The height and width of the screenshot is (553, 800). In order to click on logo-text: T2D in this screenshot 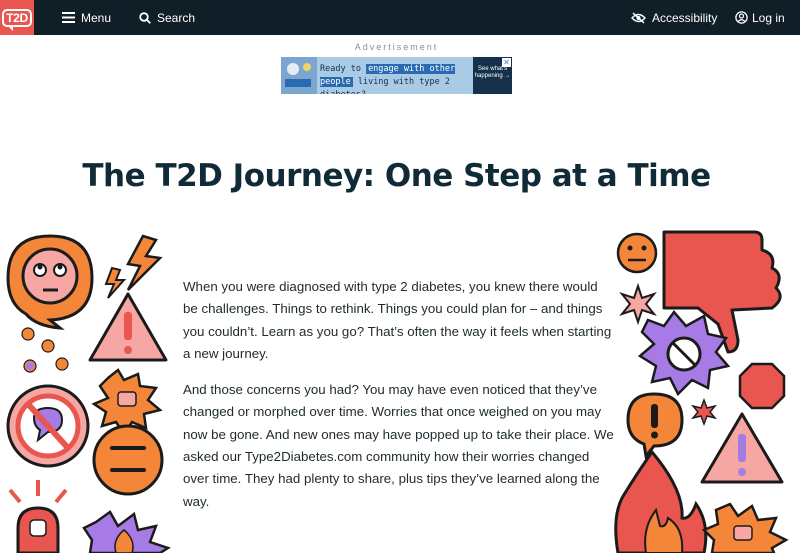, I will do `click(17, 19)`.